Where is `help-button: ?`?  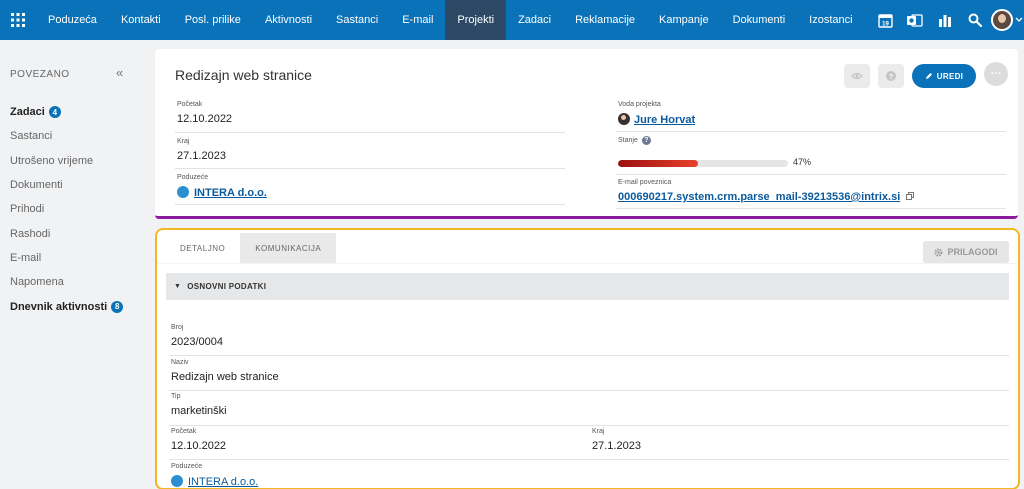 help-button: ? is located at coordinates (891, 76).